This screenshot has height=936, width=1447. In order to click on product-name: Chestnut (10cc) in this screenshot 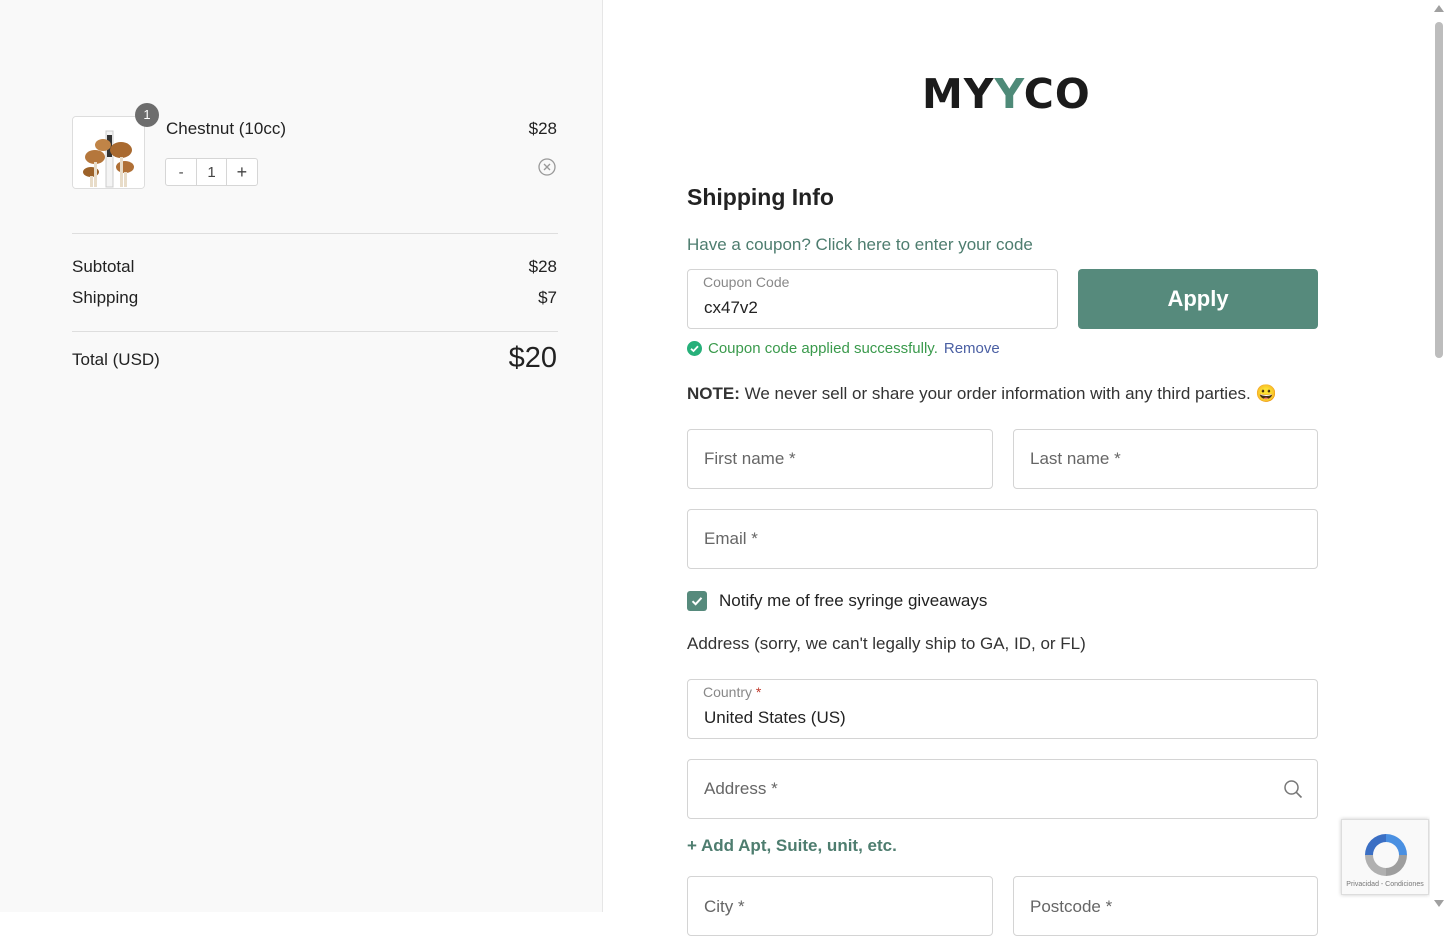, I will do `click(226, 128)`.